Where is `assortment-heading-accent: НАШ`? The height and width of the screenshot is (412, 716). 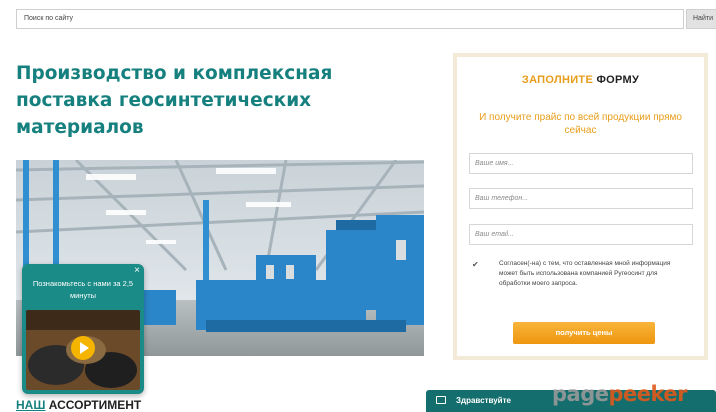
assortment-heading-accent: НАШ is located at coordinates (31, 405).